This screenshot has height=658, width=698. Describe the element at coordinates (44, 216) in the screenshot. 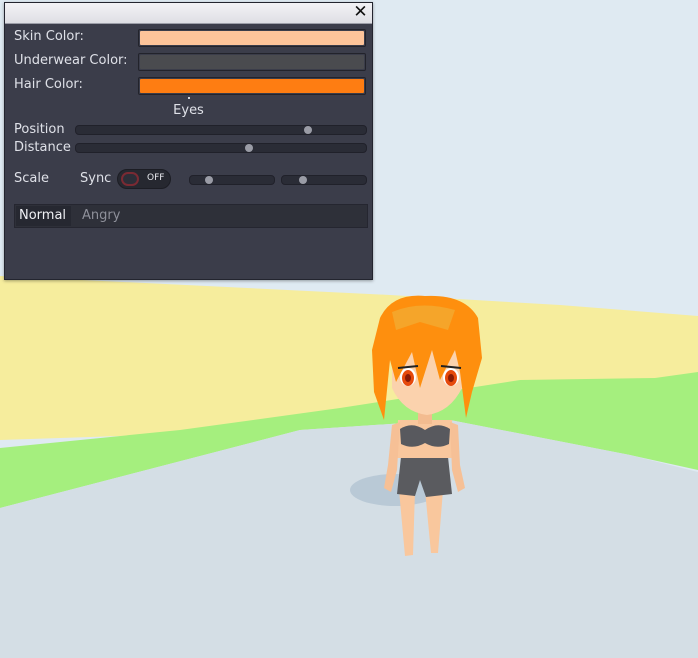

I see `tab-normal: Normal` at that location.